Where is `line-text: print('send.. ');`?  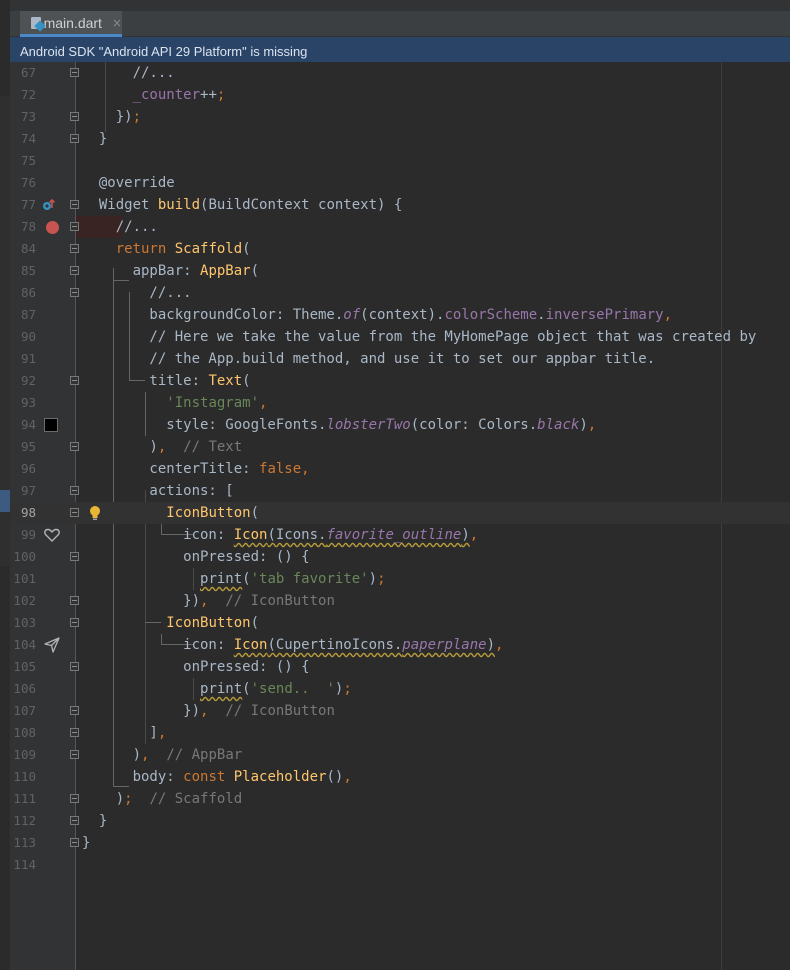 line-text: print('send.. '); is located at coordinates (276, 689).